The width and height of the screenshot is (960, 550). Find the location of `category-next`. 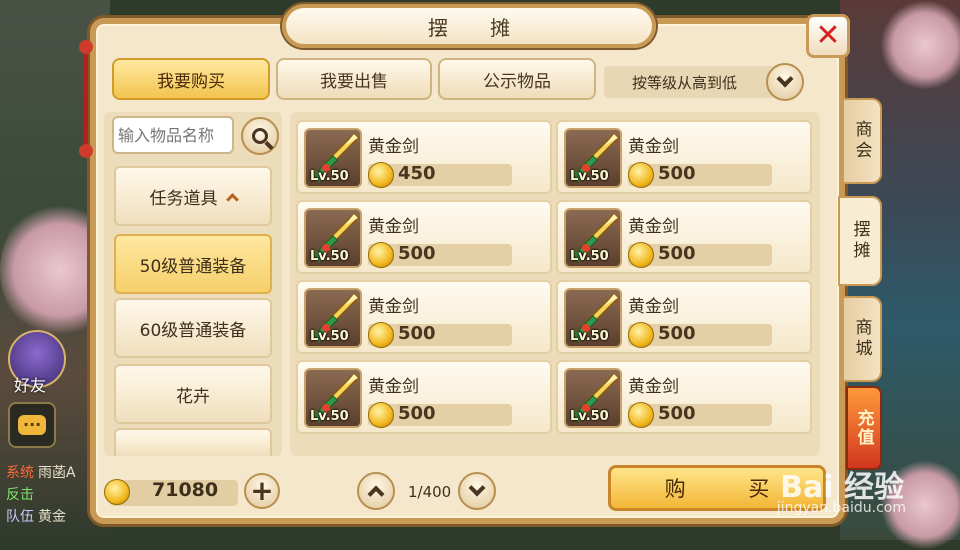

category-next is located at coordinates (193, 442).